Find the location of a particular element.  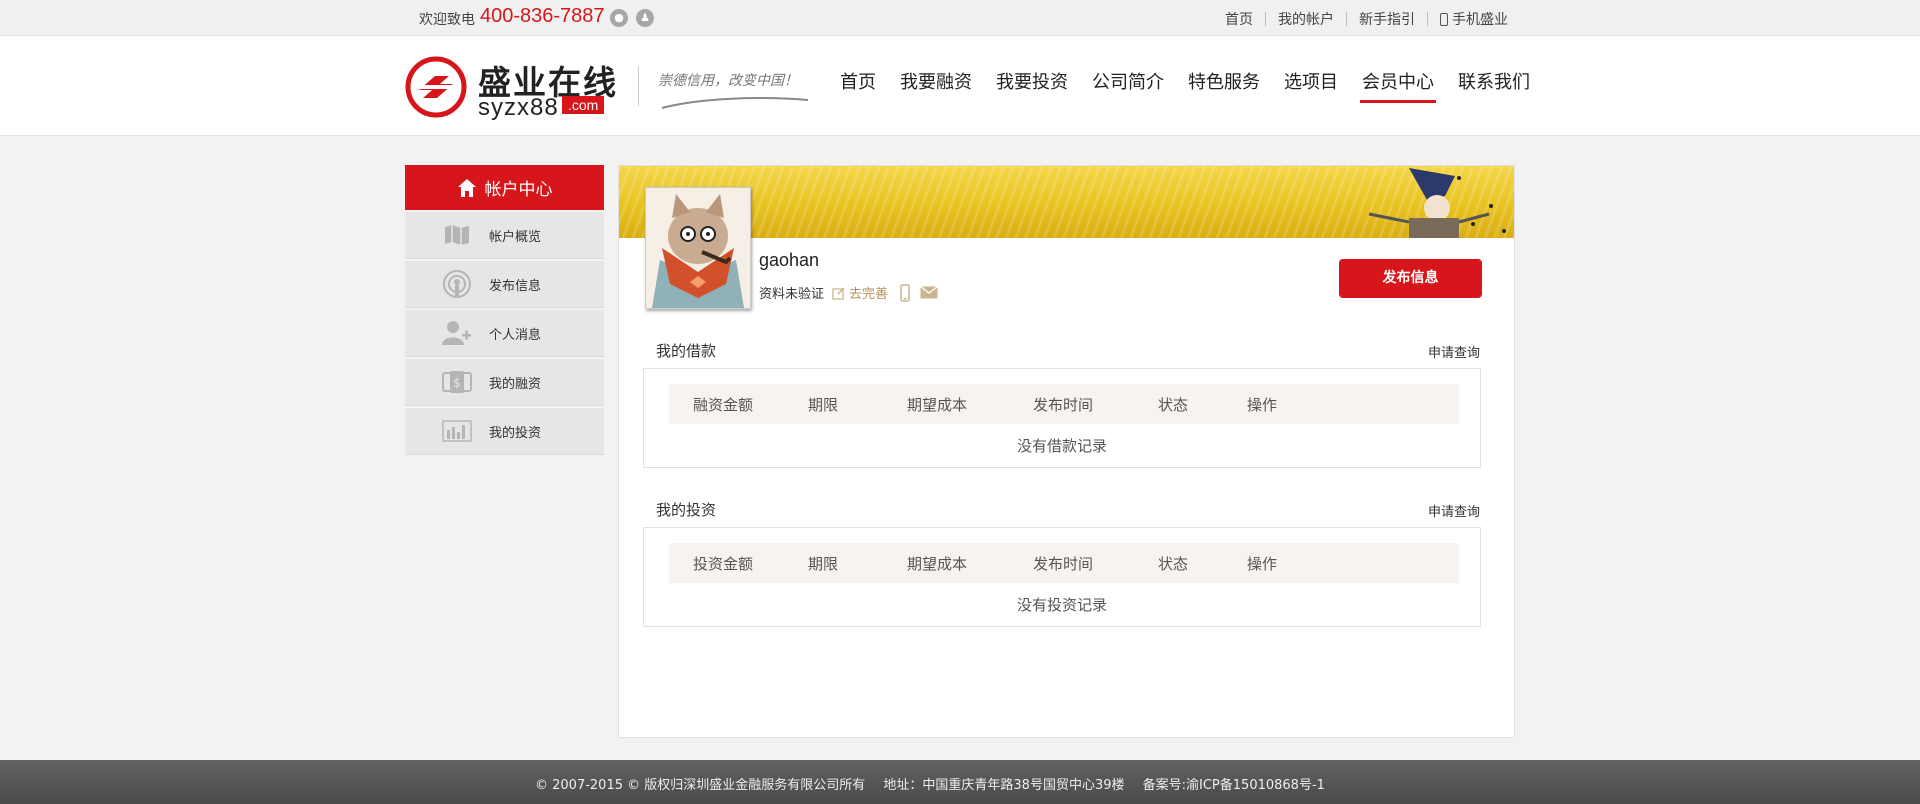

top-link-mobile: 手机盛业 is located at coordinates (1468, 19).